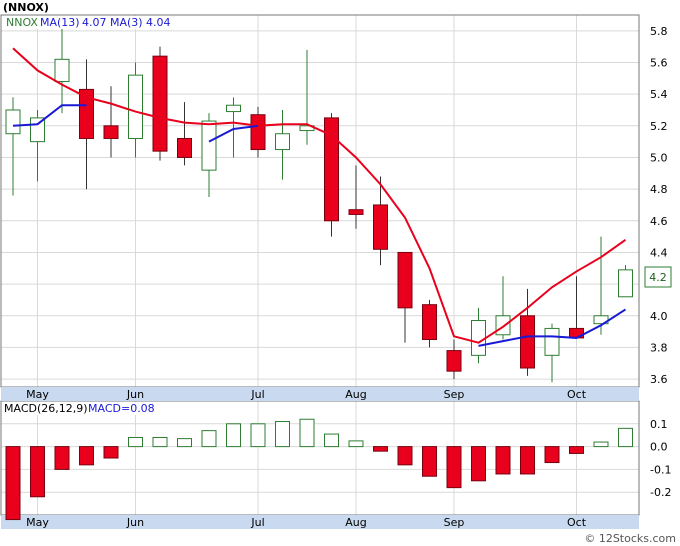 This screenshot has height=546, width=680. I want to click on price-y-tick: 5.4, so click(659, 94).